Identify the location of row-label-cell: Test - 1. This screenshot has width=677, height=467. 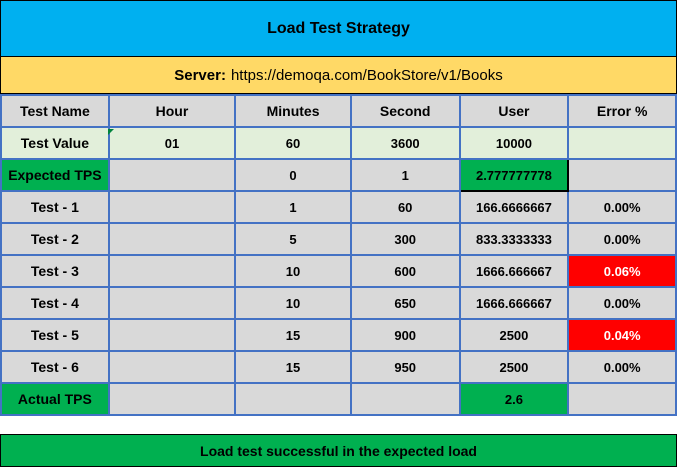
(55, 207).